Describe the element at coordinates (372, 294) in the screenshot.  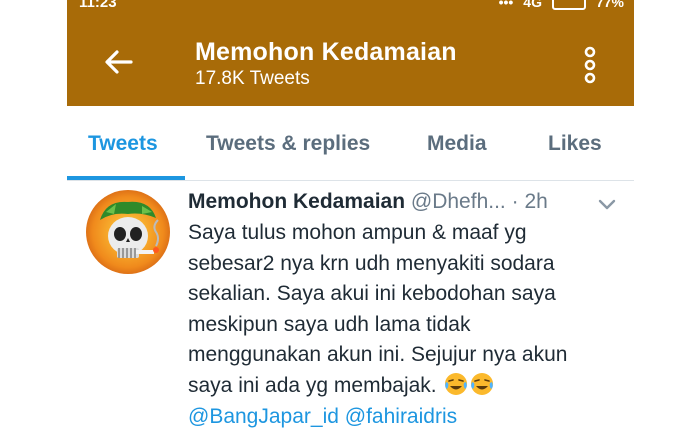
I see `tweet-line: sekalian. Saya akui ini kebodohan saya` at that location.